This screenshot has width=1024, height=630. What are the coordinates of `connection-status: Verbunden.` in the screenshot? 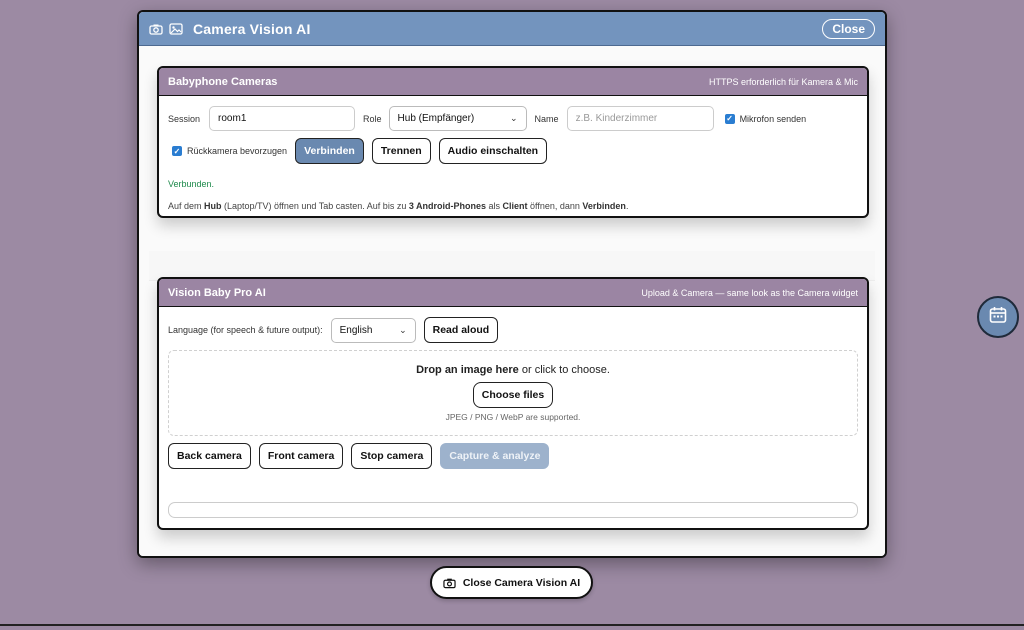 It's located at (191, 184).